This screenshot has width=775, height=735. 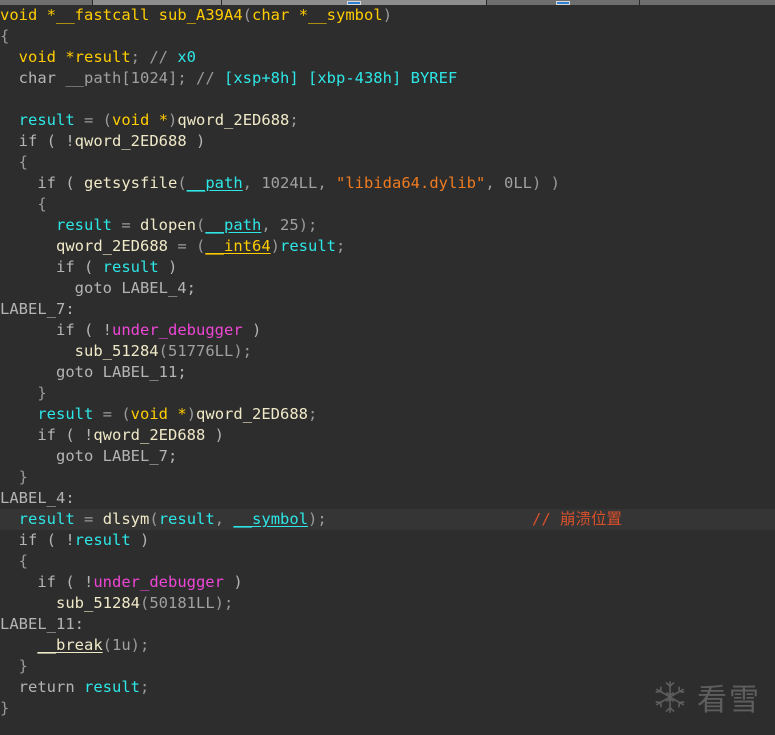 What do you see at coordinates (387, 624) in the screenshot?
I see `code-line: LABEL_11:` at bounding box center [387, 624].